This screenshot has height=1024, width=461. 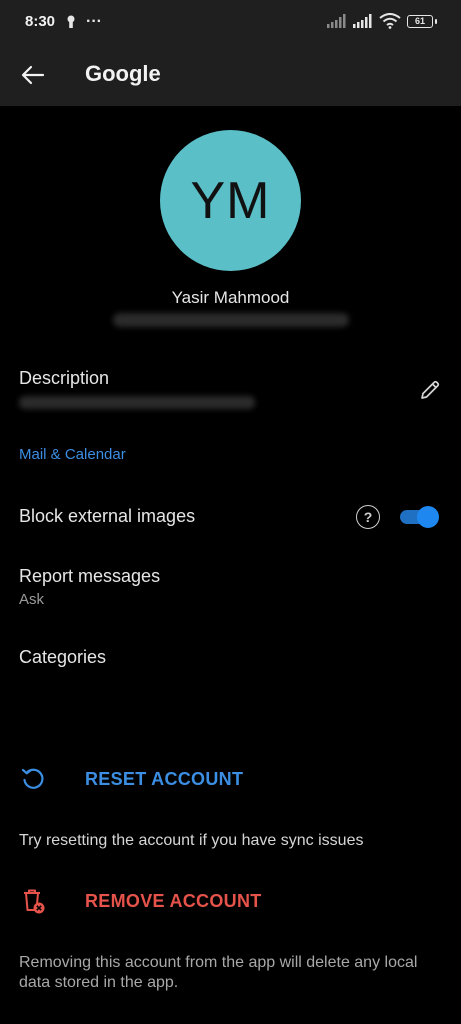 I want to click on description-value-redacted, so click(x=137, y=402).